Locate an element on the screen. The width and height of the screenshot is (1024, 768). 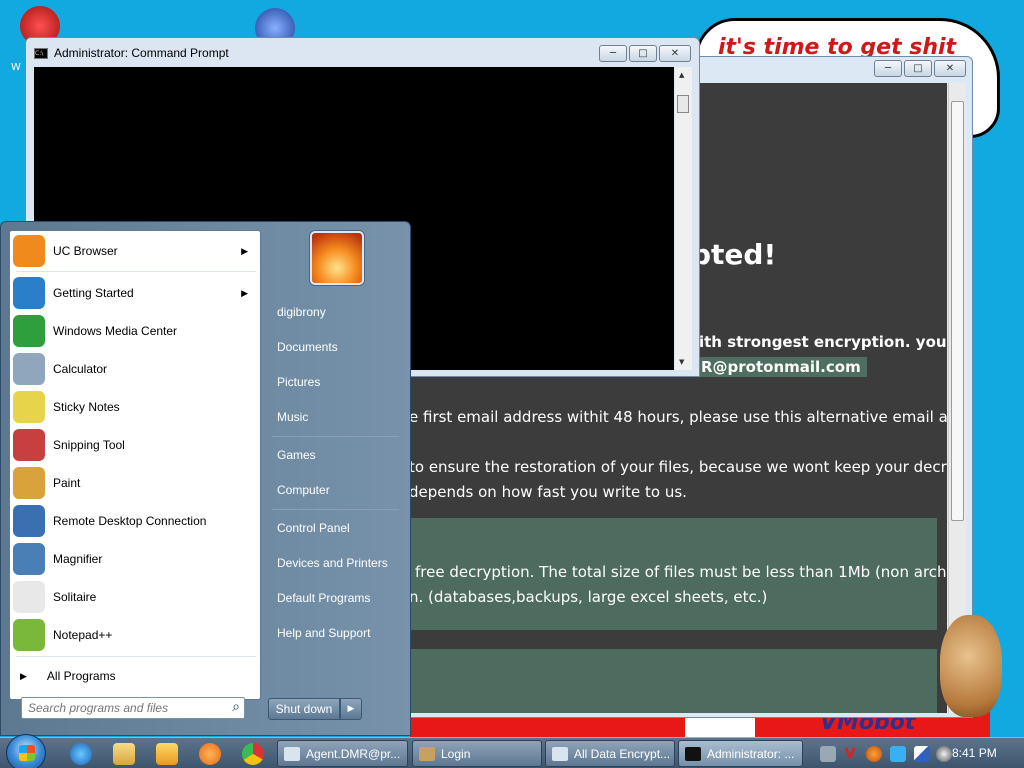
uc-browser-taskbar-icon is located at coordinates (210, 754).